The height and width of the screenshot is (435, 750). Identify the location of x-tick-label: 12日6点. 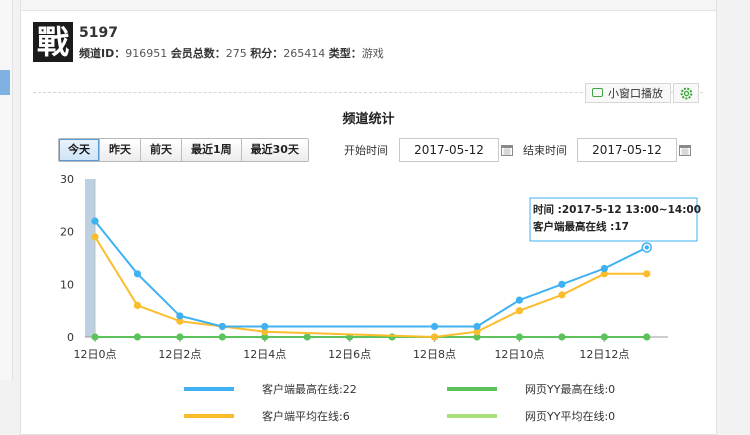
(349, 354).